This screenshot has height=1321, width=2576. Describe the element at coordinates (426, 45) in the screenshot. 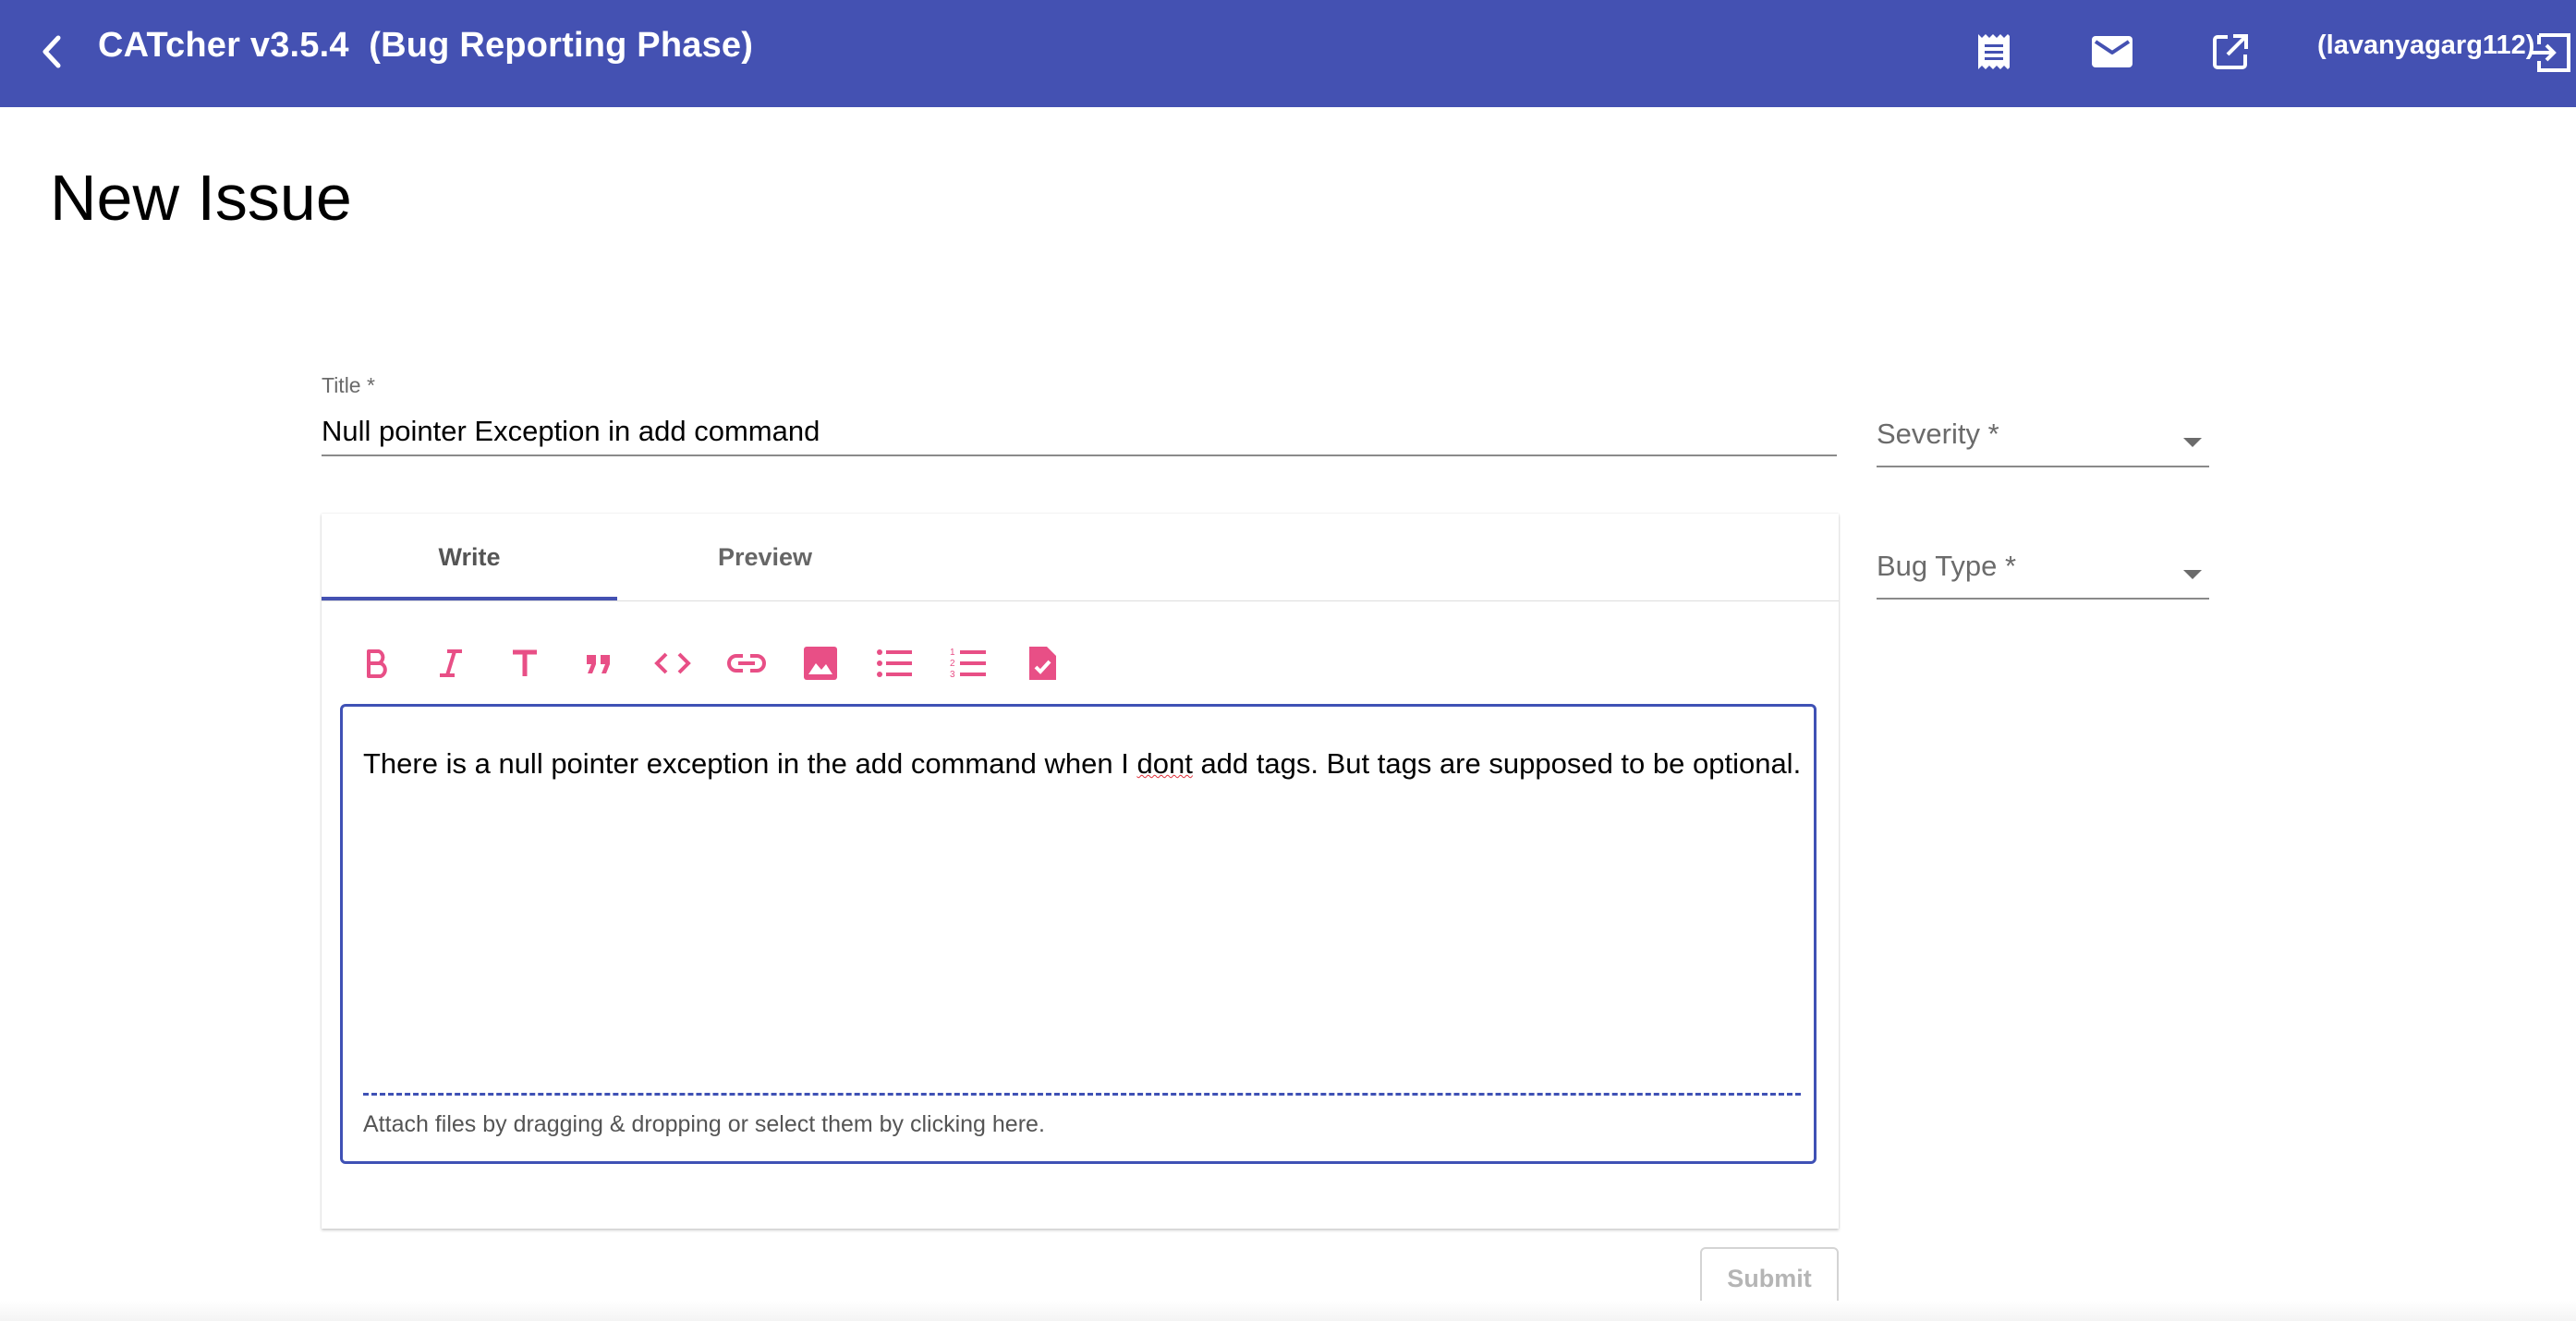

I see `app-title: CATcher v3.5.4 (Bug Reporting Phase)` at that location.